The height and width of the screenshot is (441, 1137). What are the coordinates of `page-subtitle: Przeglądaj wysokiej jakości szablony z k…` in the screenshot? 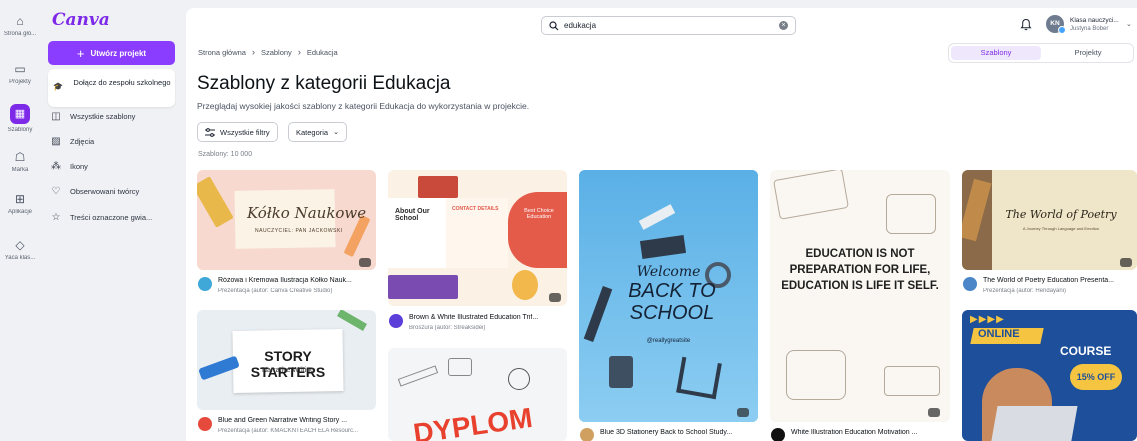 It's located at (363, 106).